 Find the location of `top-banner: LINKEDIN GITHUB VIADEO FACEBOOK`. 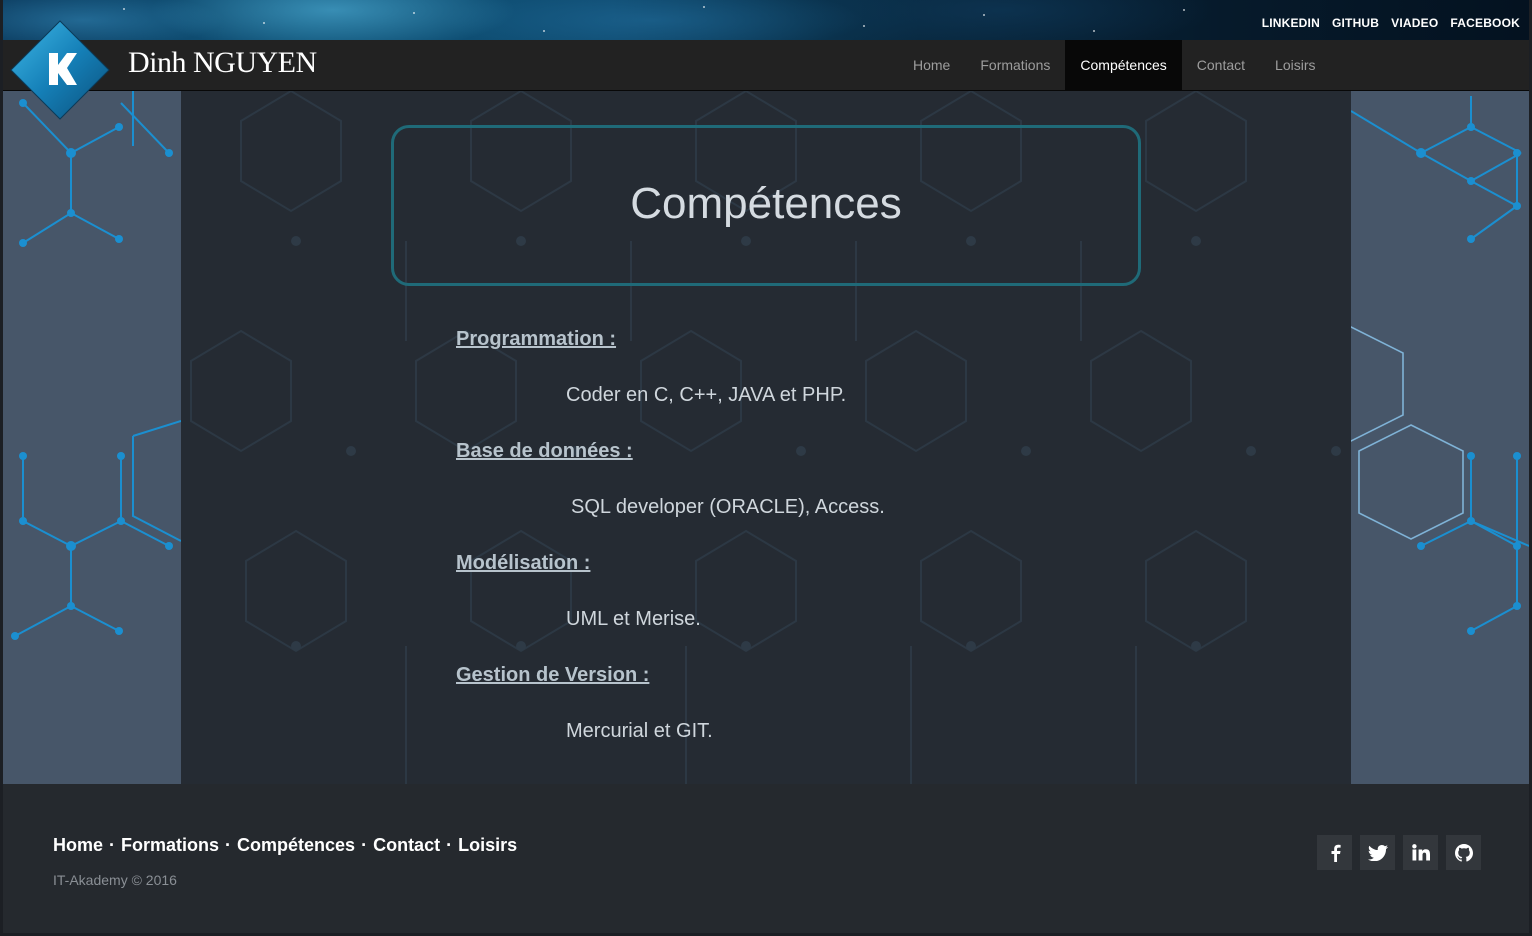

top-banner: LINKEDIN GITHUB VIADEO FACEBOOK is located at coordinates (766, 20).